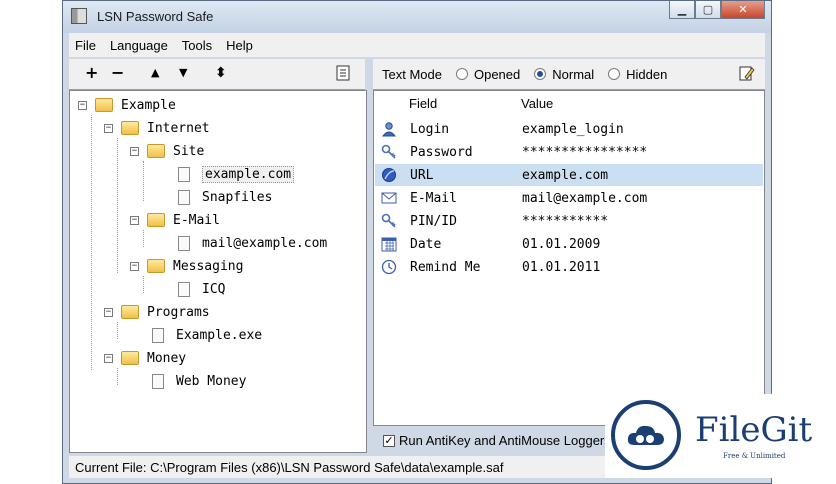 This screenshot has width=836, height=484. I want to click on tree-item-label: Programs, so click(178, 312).